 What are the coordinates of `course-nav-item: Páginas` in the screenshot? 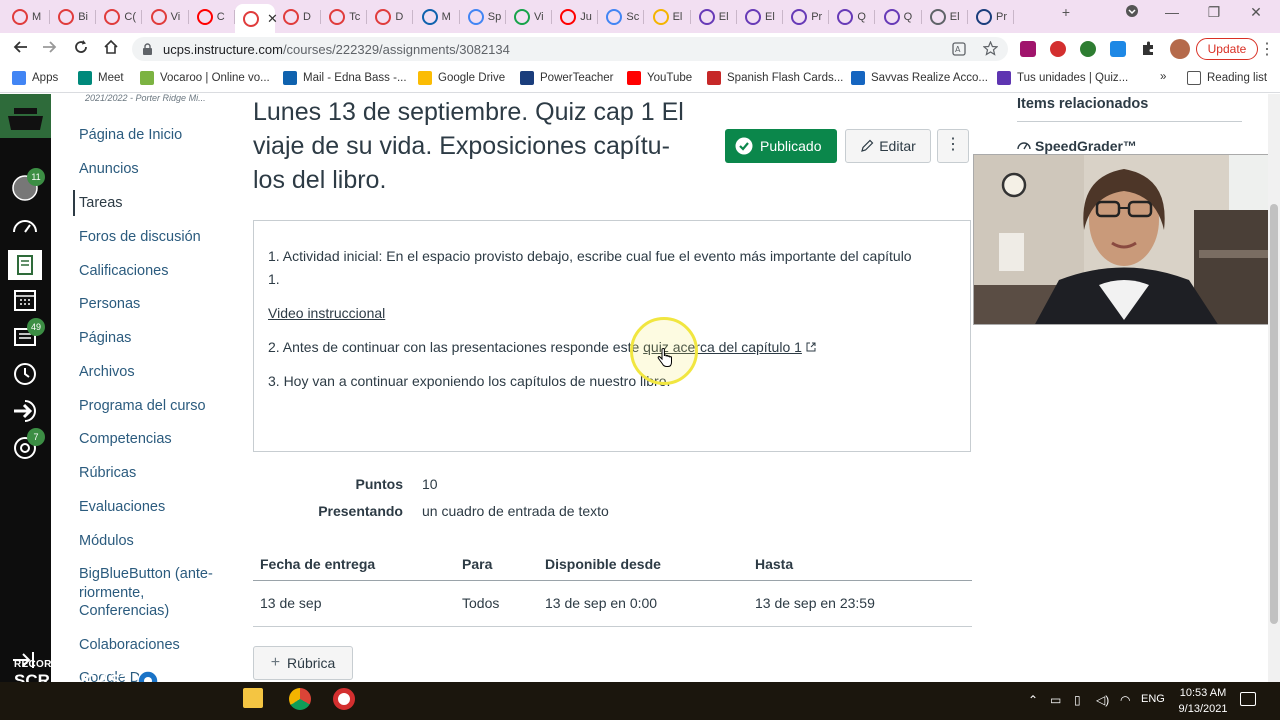 It's located at (105, 338).